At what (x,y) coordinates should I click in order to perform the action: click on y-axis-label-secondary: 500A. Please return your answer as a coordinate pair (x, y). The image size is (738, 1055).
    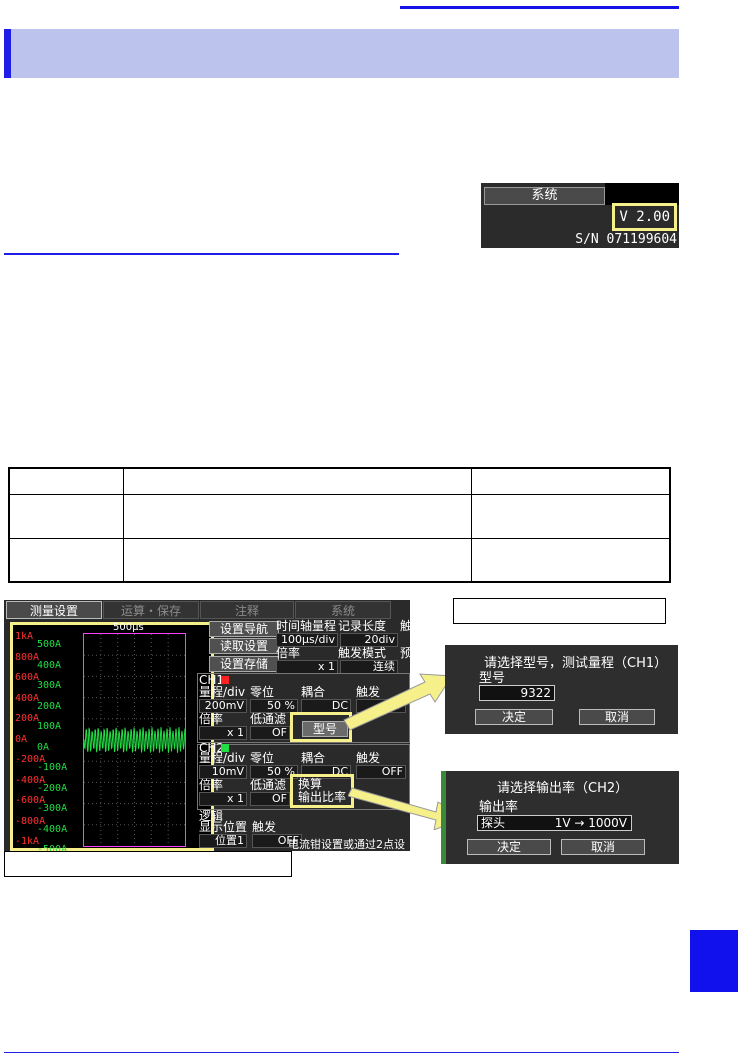
    Looking at the image, I should click on (49, 644).